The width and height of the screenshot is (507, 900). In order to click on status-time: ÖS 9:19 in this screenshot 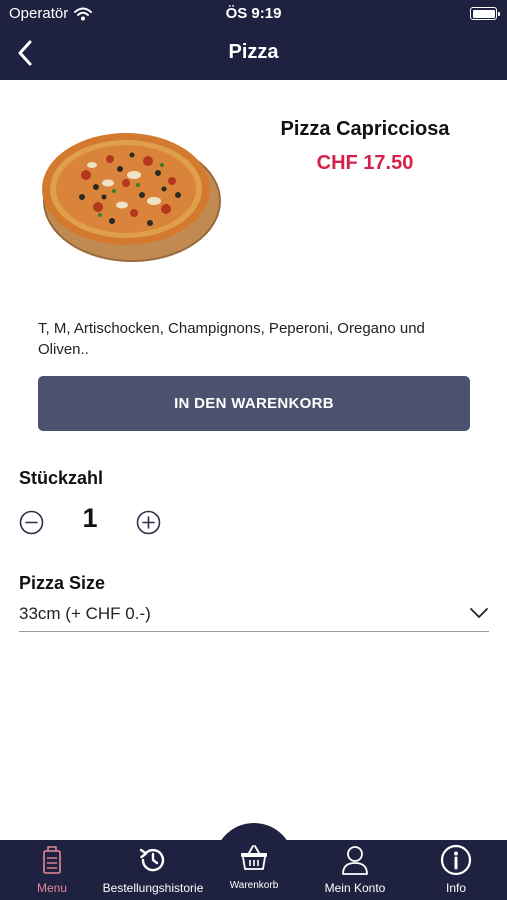, I will do `click(253, 13)`.